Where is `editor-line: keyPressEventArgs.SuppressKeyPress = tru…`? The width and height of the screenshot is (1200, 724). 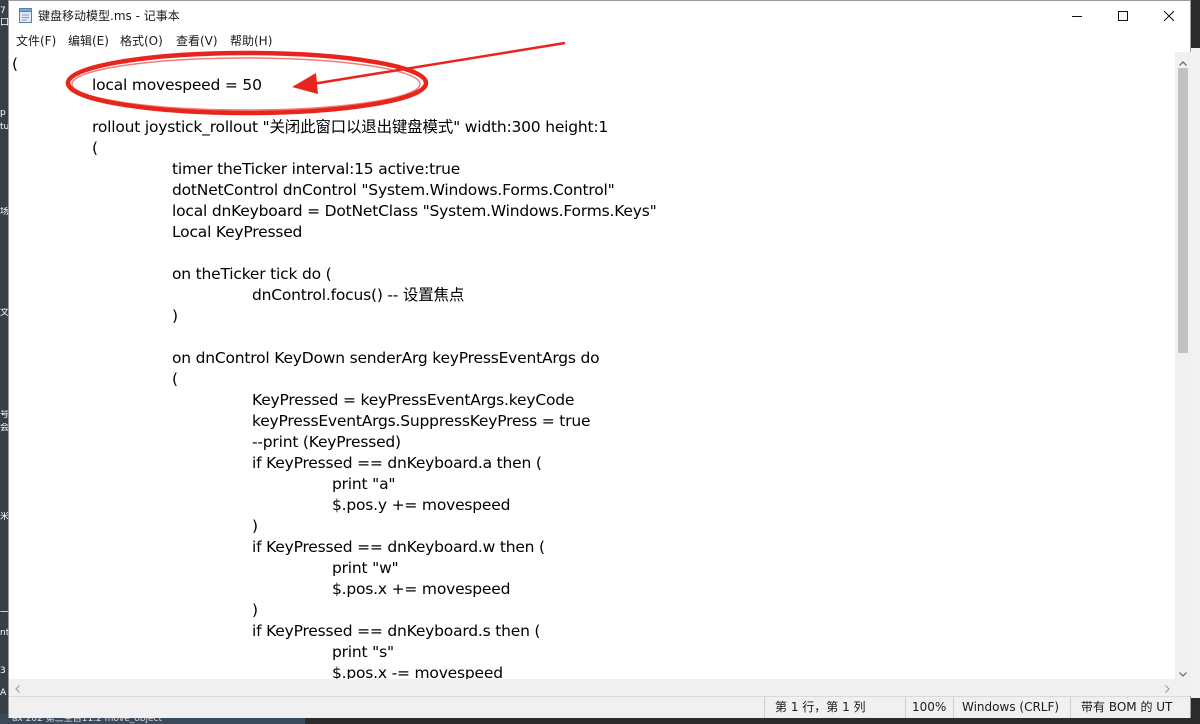 editor-line: keyPressEventArgs.SuppressKeyPress = tru… is located at coordinates (421, 421).